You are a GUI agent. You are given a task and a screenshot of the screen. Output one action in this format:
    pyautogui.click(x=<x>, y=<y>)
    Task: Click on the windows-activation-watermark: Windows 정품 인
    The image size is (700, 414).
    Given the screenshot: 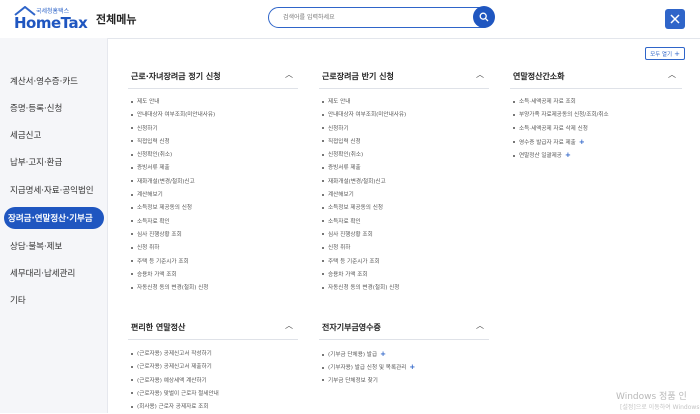 What is the action you would take?
    pyautogui.click(x=651, y=397)
    